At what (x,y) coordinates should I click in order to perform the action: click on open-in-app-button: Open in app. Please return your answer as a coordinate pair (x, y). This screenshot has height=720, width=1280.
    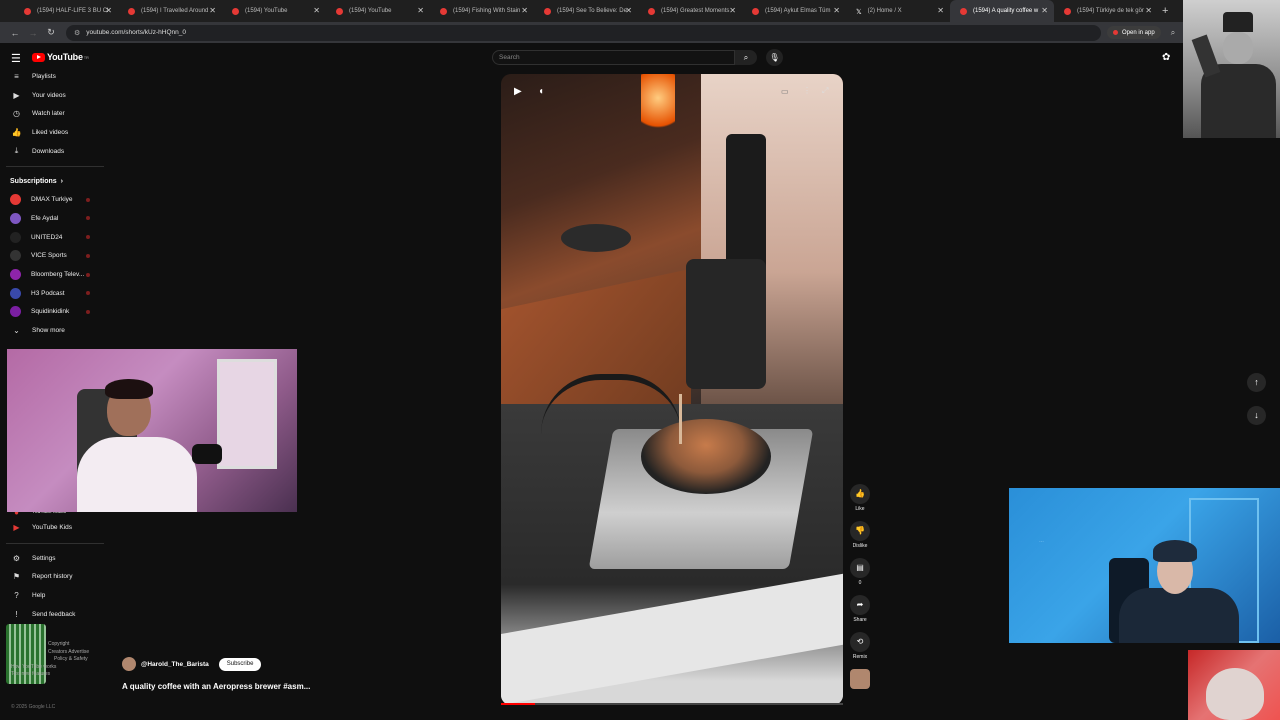
    Looking at the image, I should click on (1134, 32).